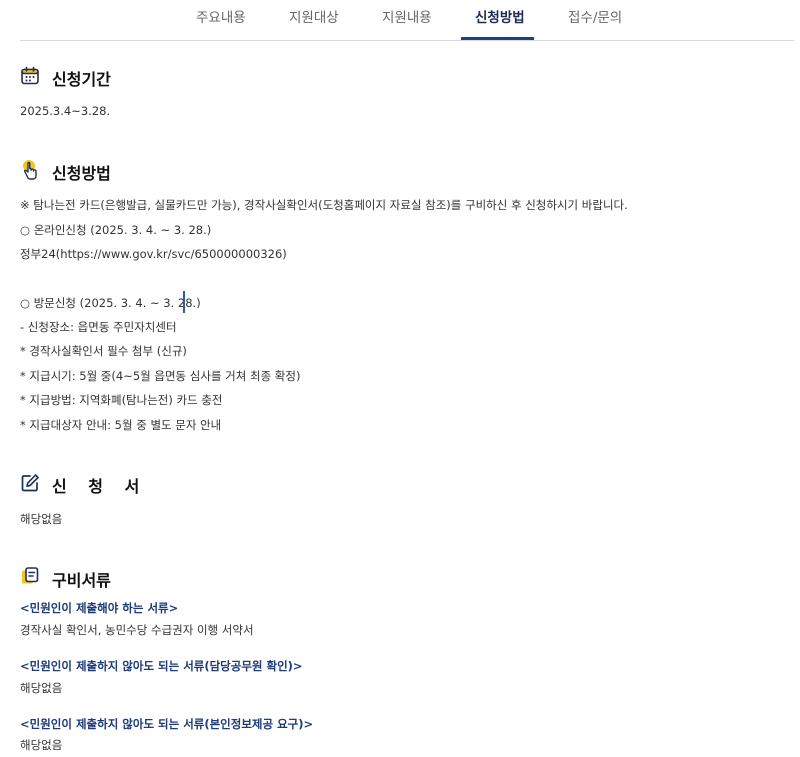  What do you see at coordinates (161, 666) in the screenshot?
I see `docs-official-check-heading: <민원인이 제출하지 않아도 되는 서류(담당공무원 확인)>` at bounding box center [161, 666].